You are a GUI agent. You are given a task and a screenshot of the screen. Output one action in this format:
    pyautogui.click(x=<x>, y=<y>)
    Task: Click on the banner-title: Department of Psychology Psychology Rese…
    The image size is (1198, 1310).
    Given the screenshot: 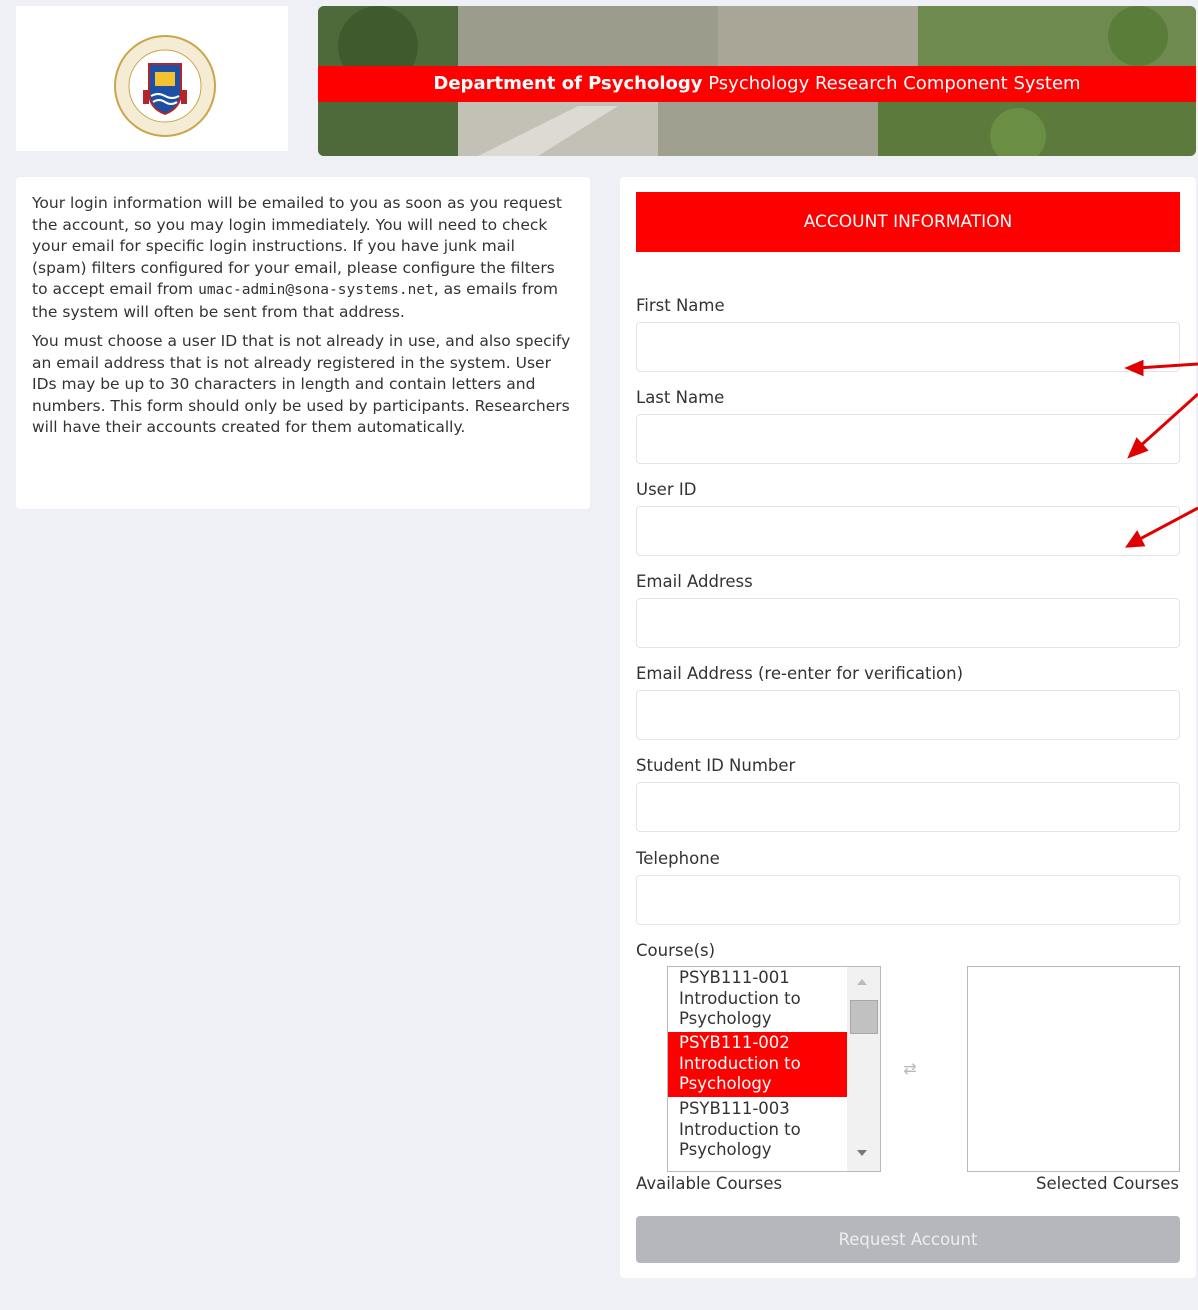 What is the action you would take?
    pyautogui.click(x=757, y=84)
    